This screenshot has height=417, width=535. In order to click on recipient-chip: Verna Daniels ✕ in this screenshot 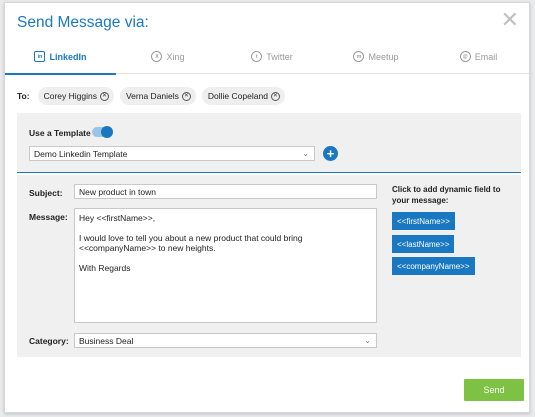, I will do `click(157, 96)`.